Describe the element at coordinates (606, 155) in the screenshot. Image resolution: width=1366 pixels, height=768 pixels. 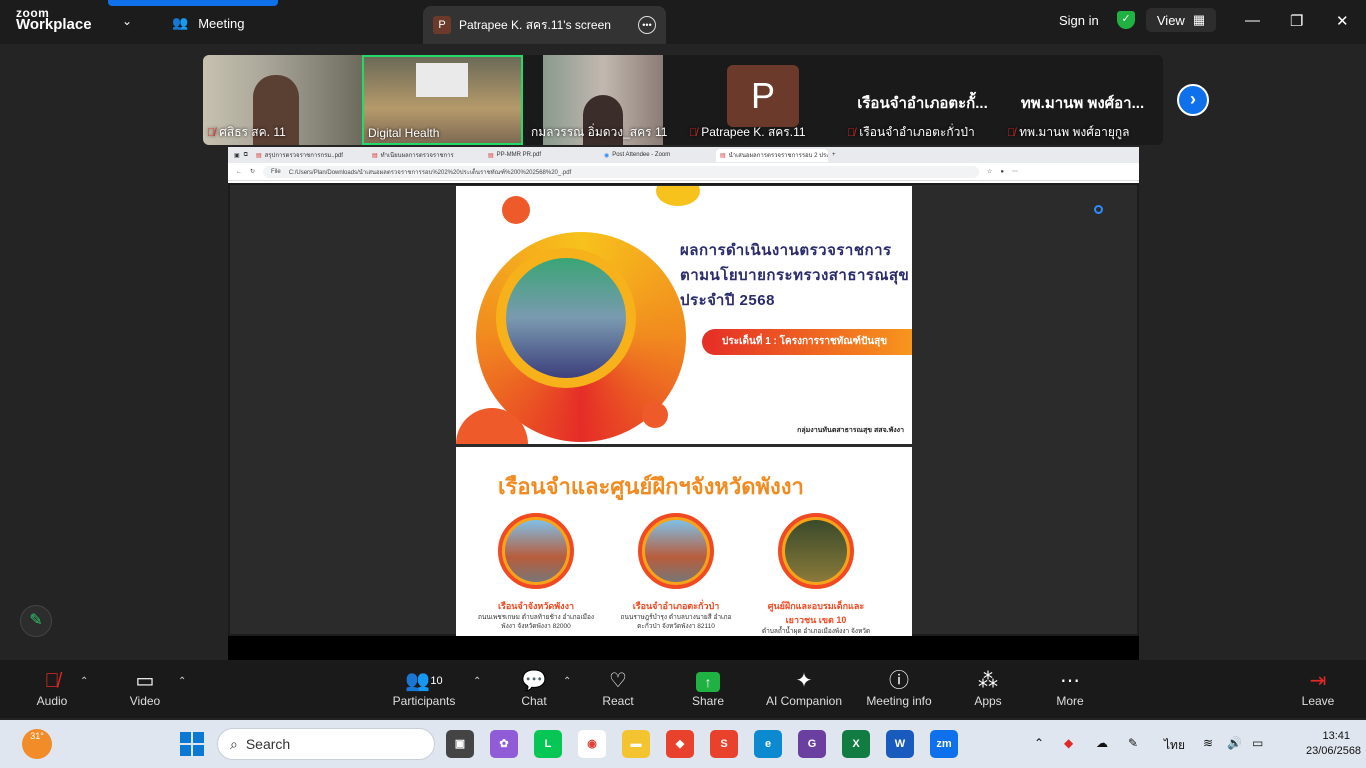
I see `zoom-icon: ◉` at that location.